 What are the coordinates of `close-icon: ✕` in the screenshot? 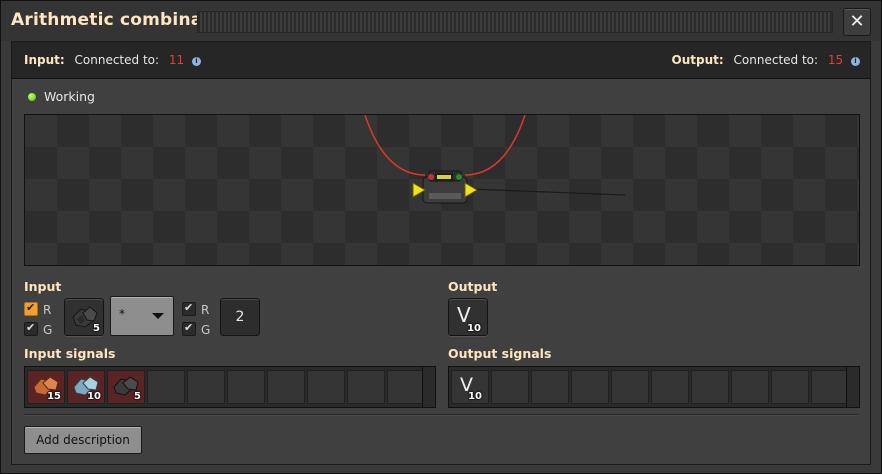 It's located at (857, 21).